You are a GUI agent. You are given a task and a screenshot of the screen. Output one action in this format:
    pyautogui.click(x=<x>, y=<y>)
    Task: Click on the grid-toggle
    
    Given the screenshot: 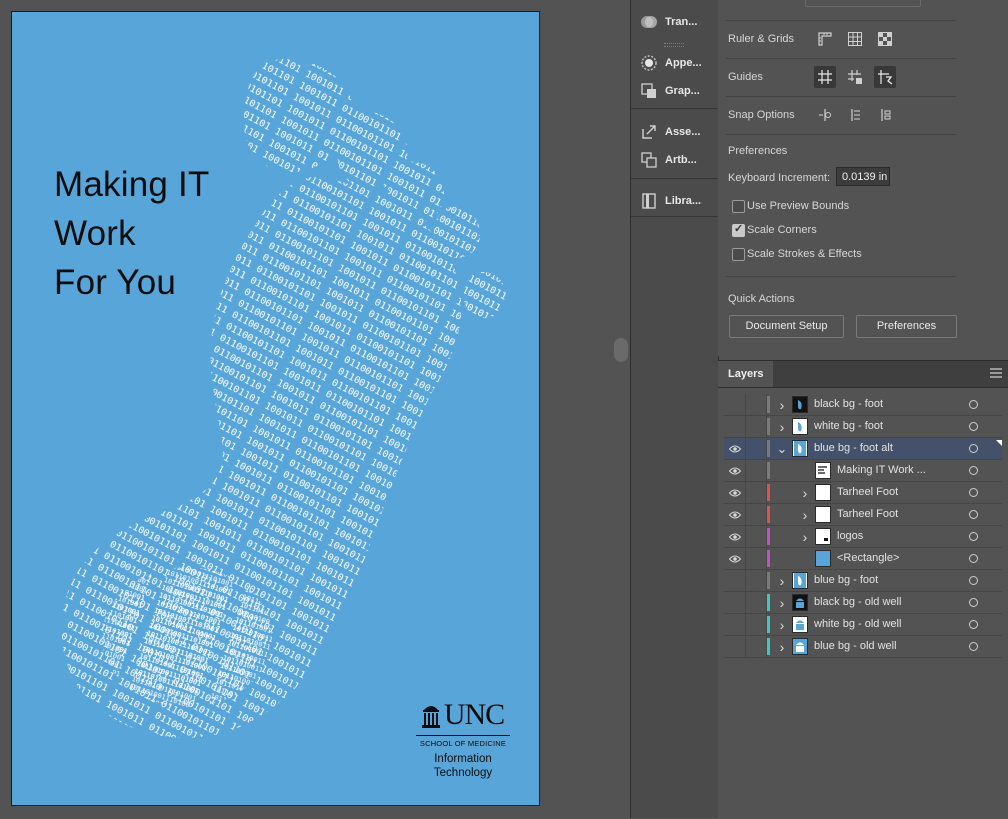 What is the action you would take?
    pyautogui.click(x=855, y=39)
    